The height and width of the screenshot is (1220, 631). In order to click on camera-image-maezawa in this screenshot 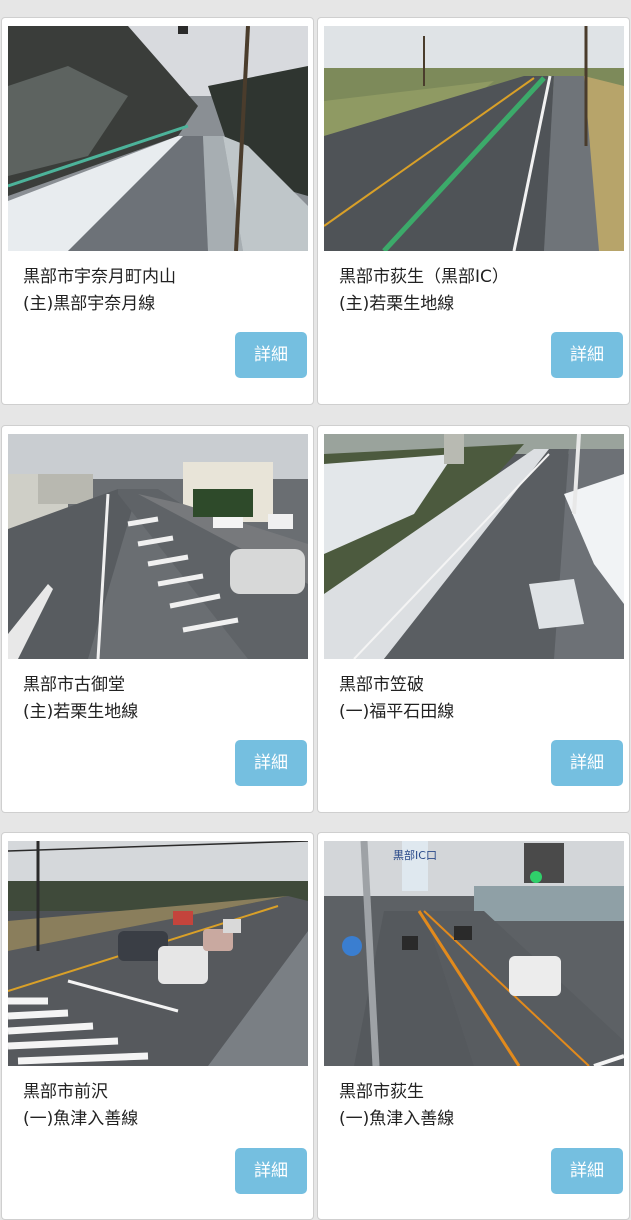, I will do `click(158, 953)`.